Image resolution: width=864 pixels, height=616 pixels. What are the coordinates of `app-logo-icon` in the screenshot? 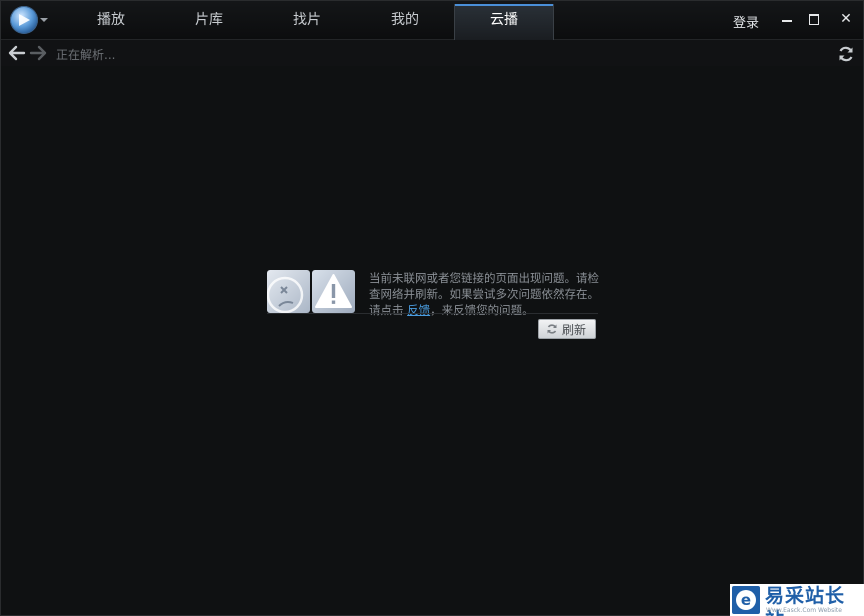 It's located at (24, 20).